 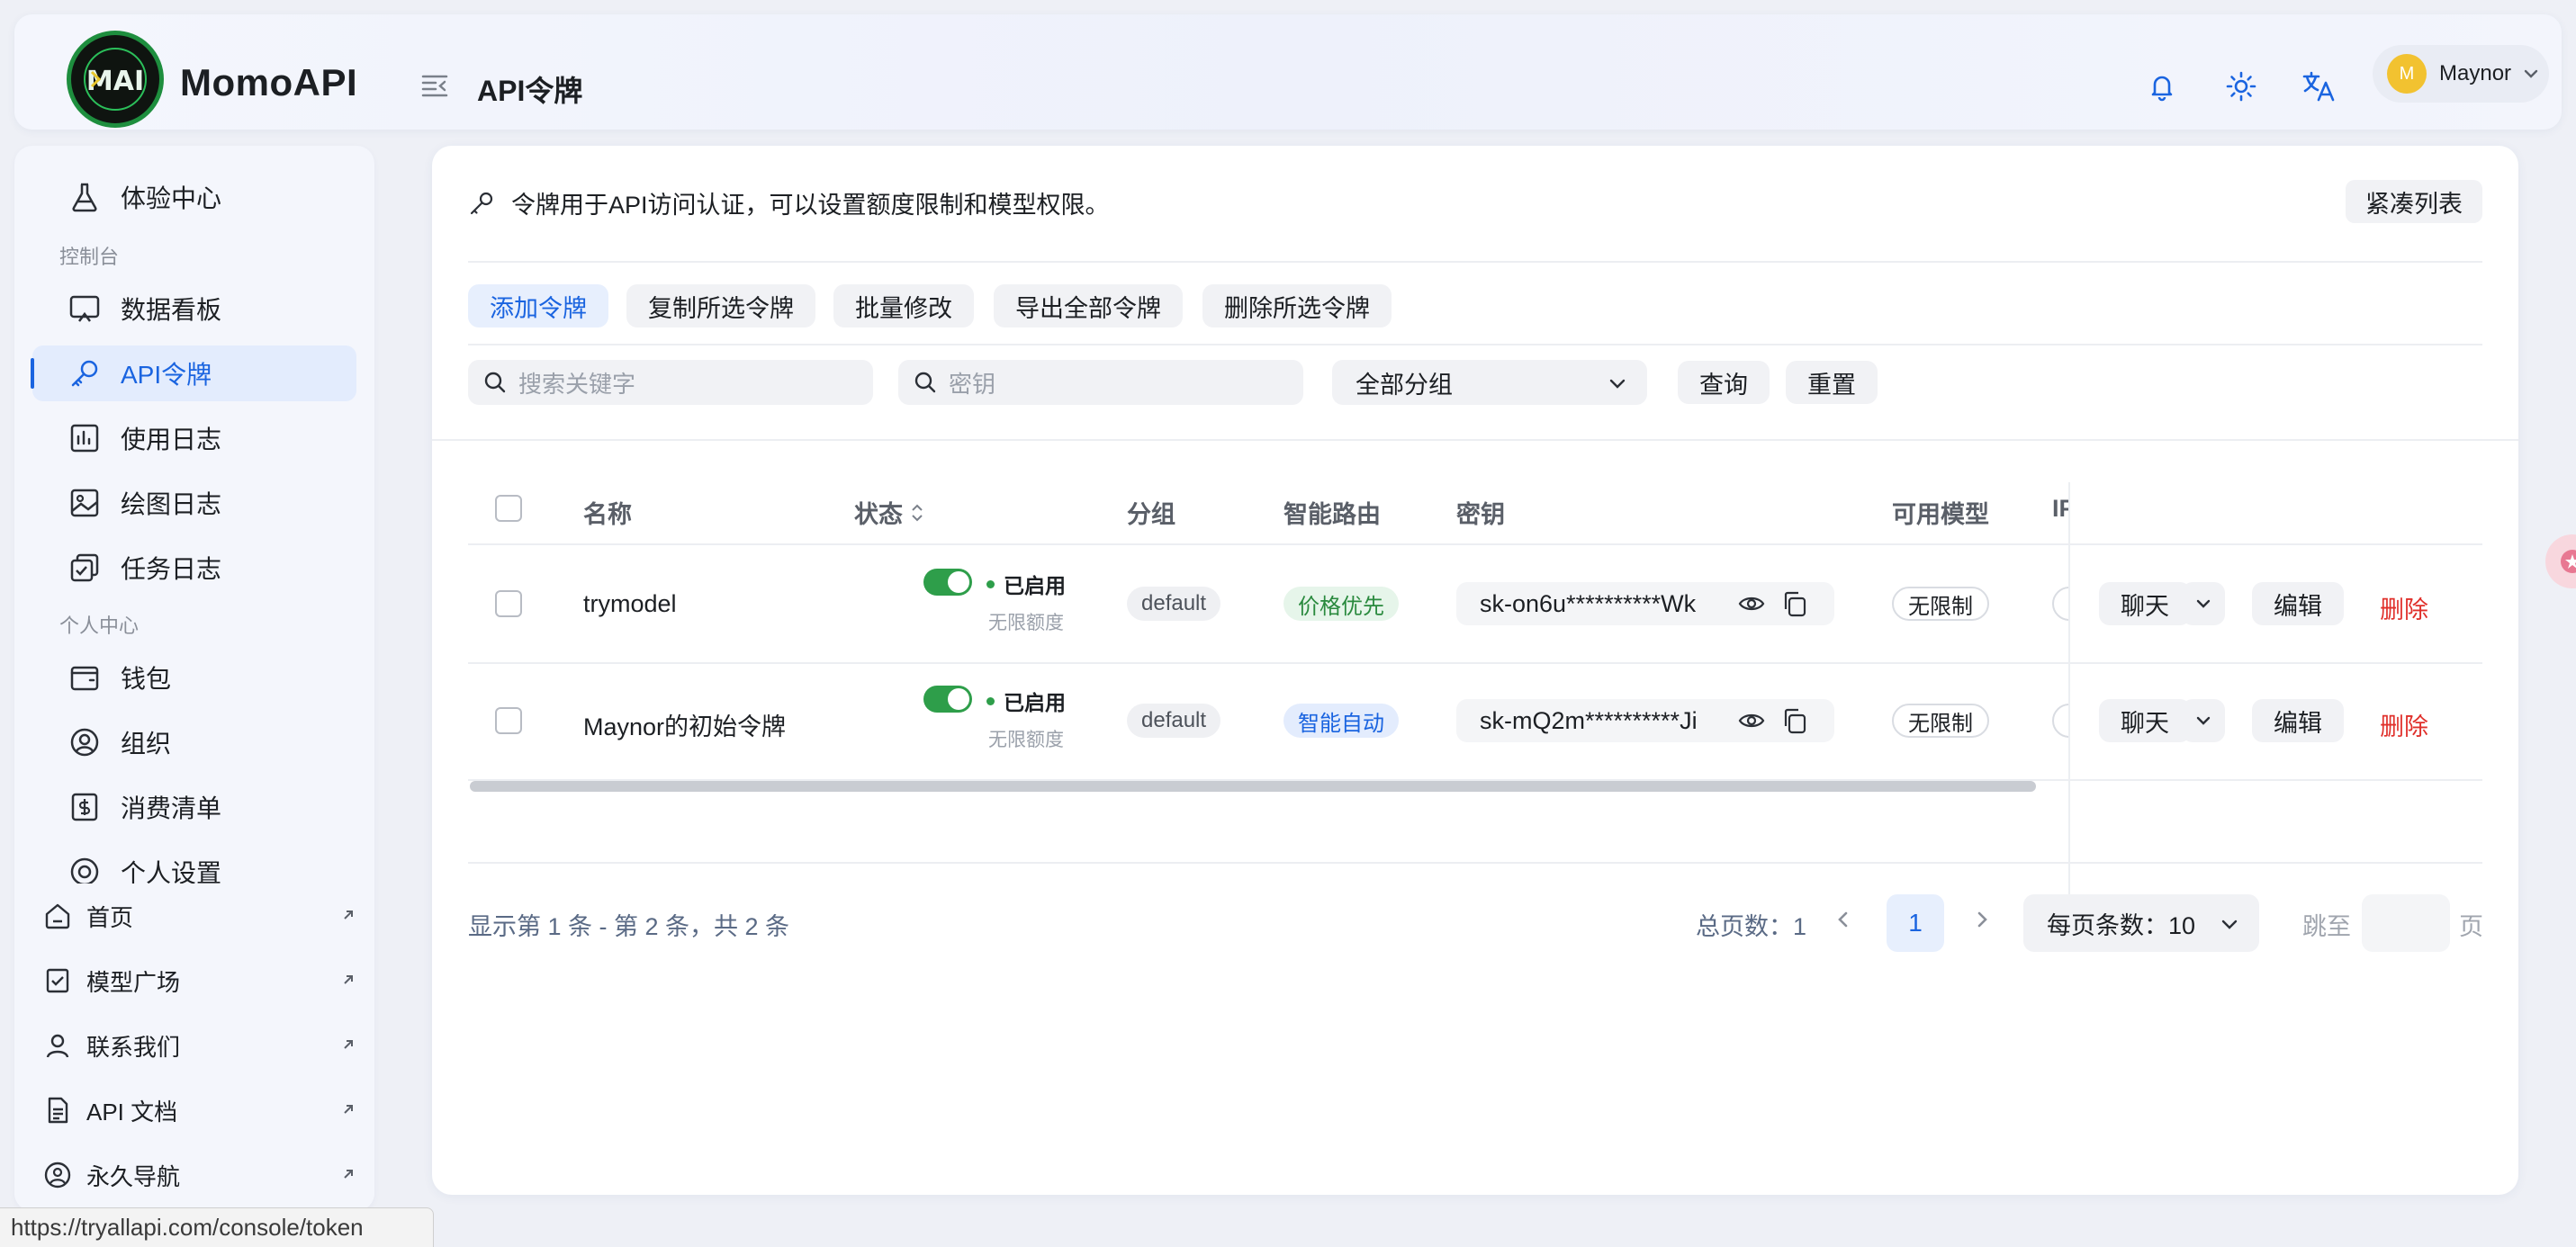 What do you see at coordinates (1645, 603) in the screenshot?
I see `key-display: sk-on6u**********Wk` at bounding box center [1645, 603].